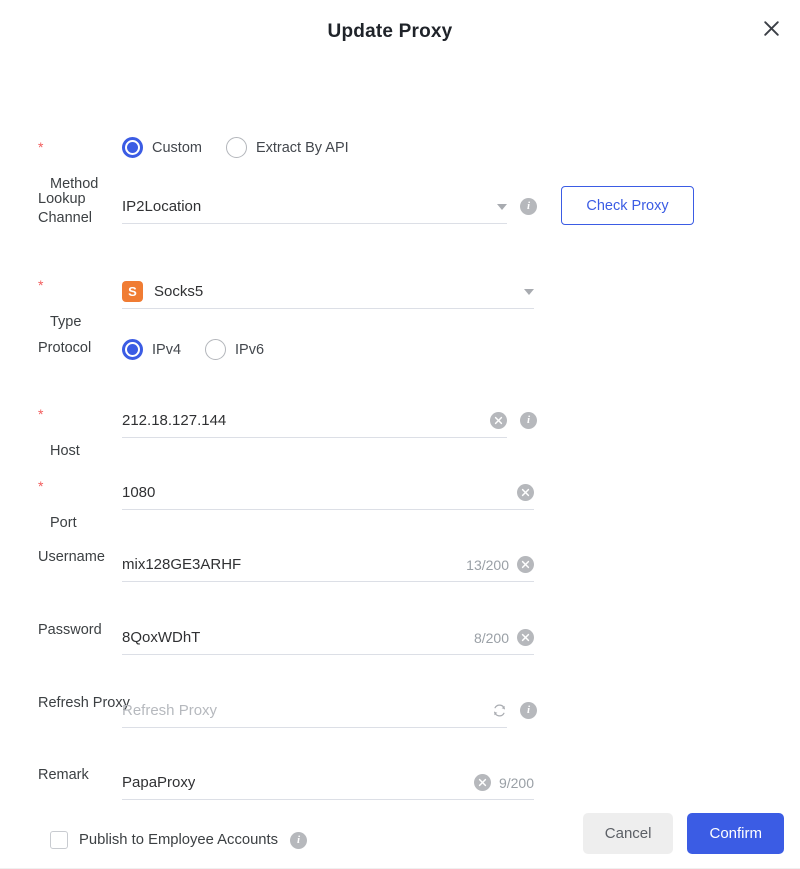 The height and width of the screenshot is (869, 800). I want to click on form-row-remark: Remark PapaProxy 9/200, so click(400, 783).